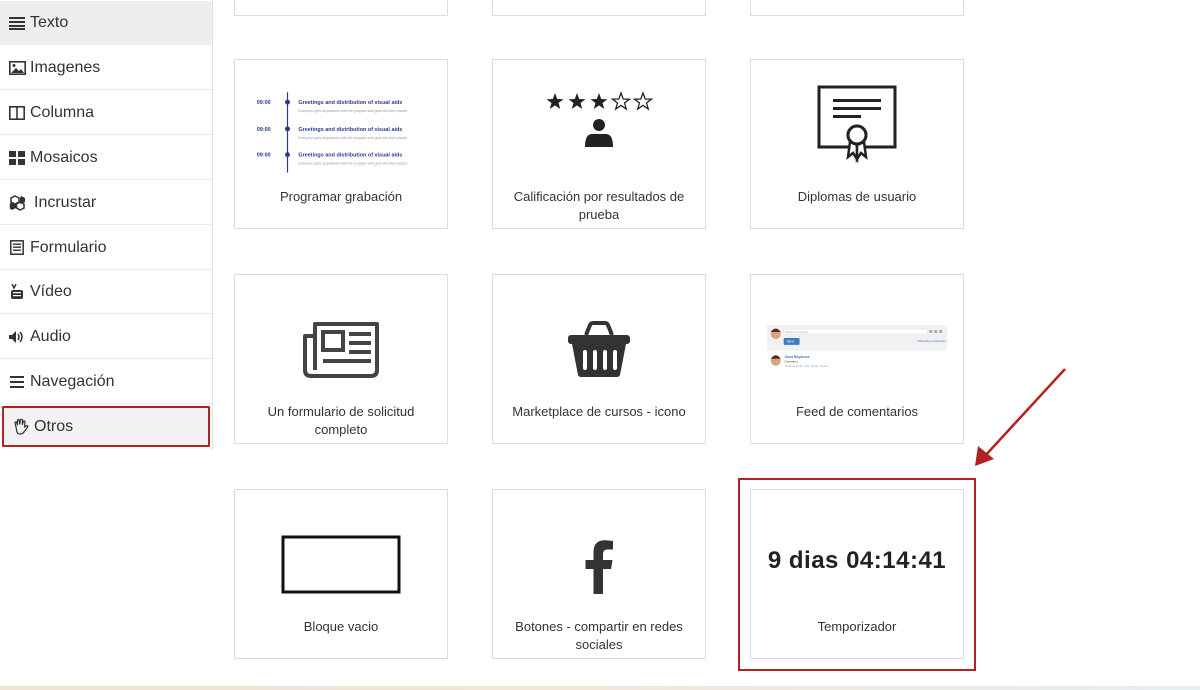  What do you see at coordinates (341, 626) in the screenshot?
I see `card-label: Bloque vacio` at bounding box center [341, 626].